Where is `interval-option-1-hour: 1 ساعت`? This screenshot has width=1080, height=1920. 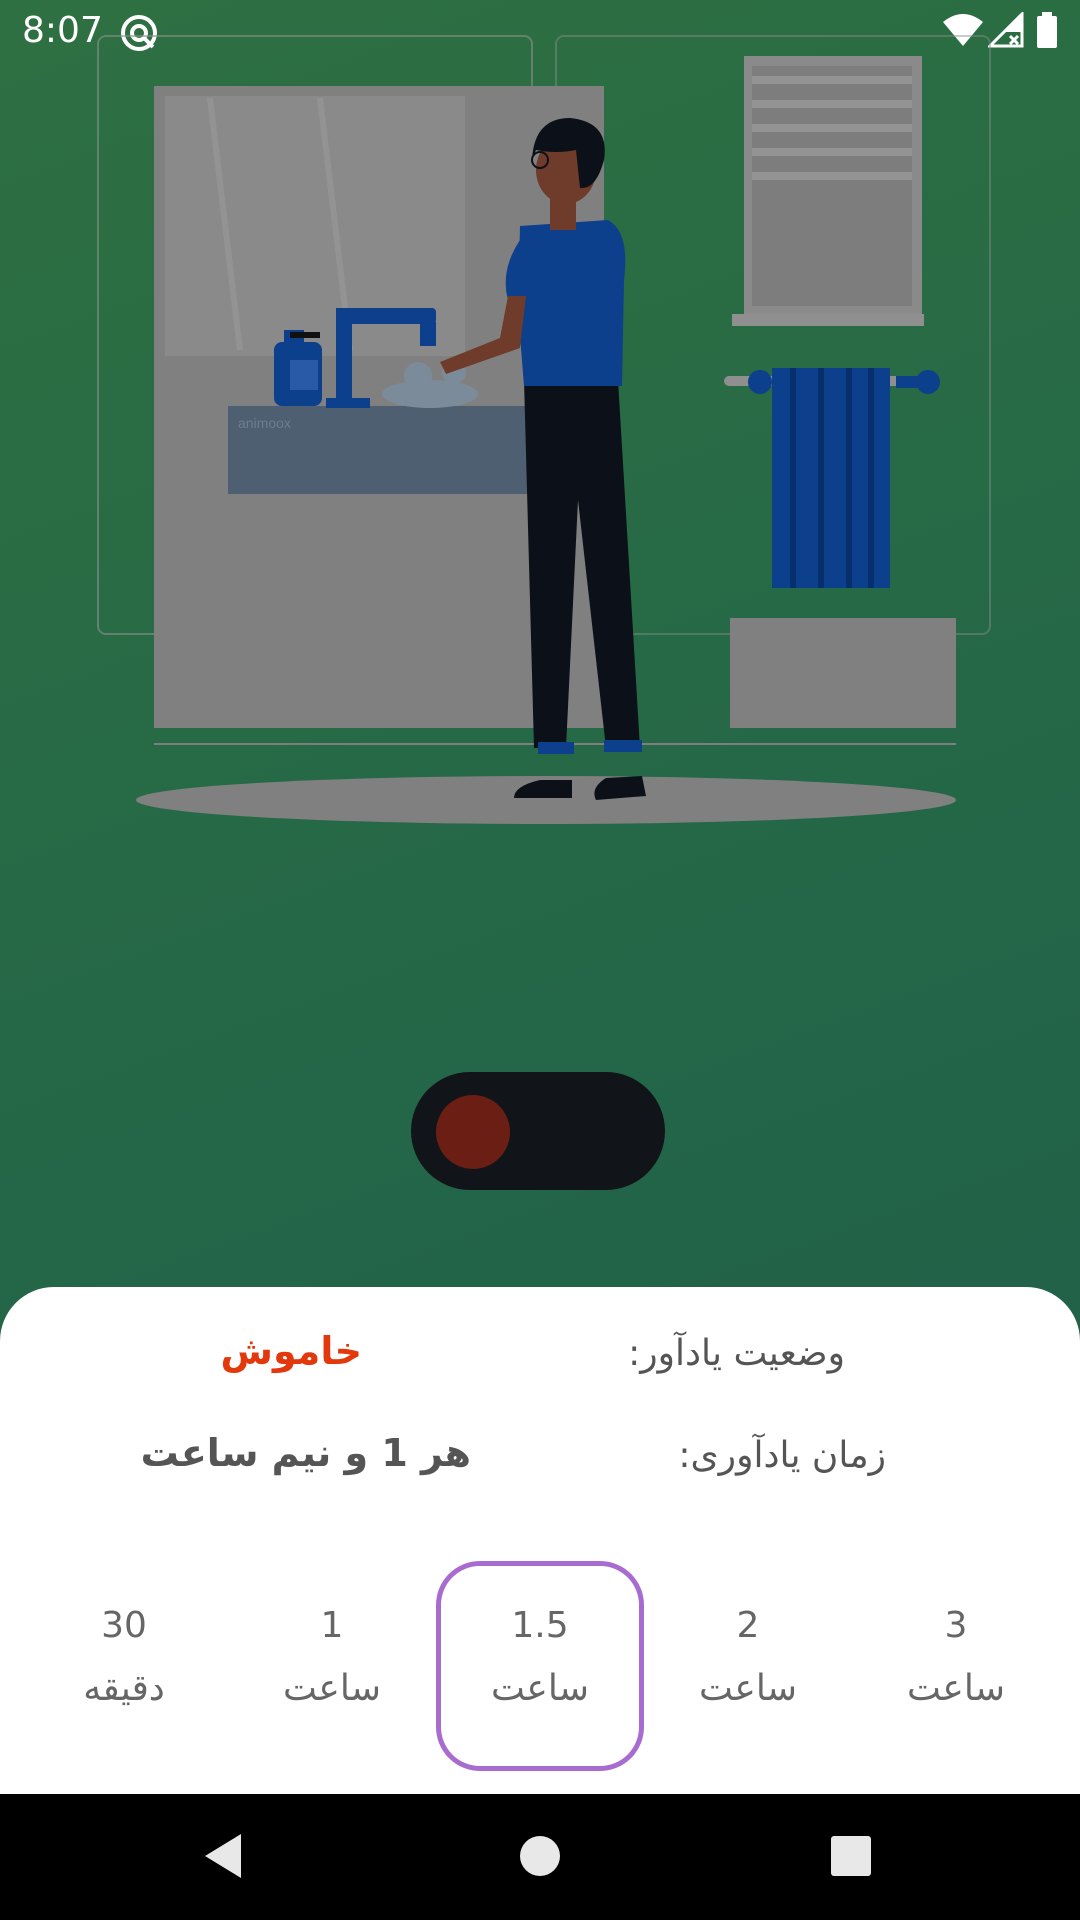
interval-option-1-hour: 1 ساعت is located at coordinates (332, 1666).